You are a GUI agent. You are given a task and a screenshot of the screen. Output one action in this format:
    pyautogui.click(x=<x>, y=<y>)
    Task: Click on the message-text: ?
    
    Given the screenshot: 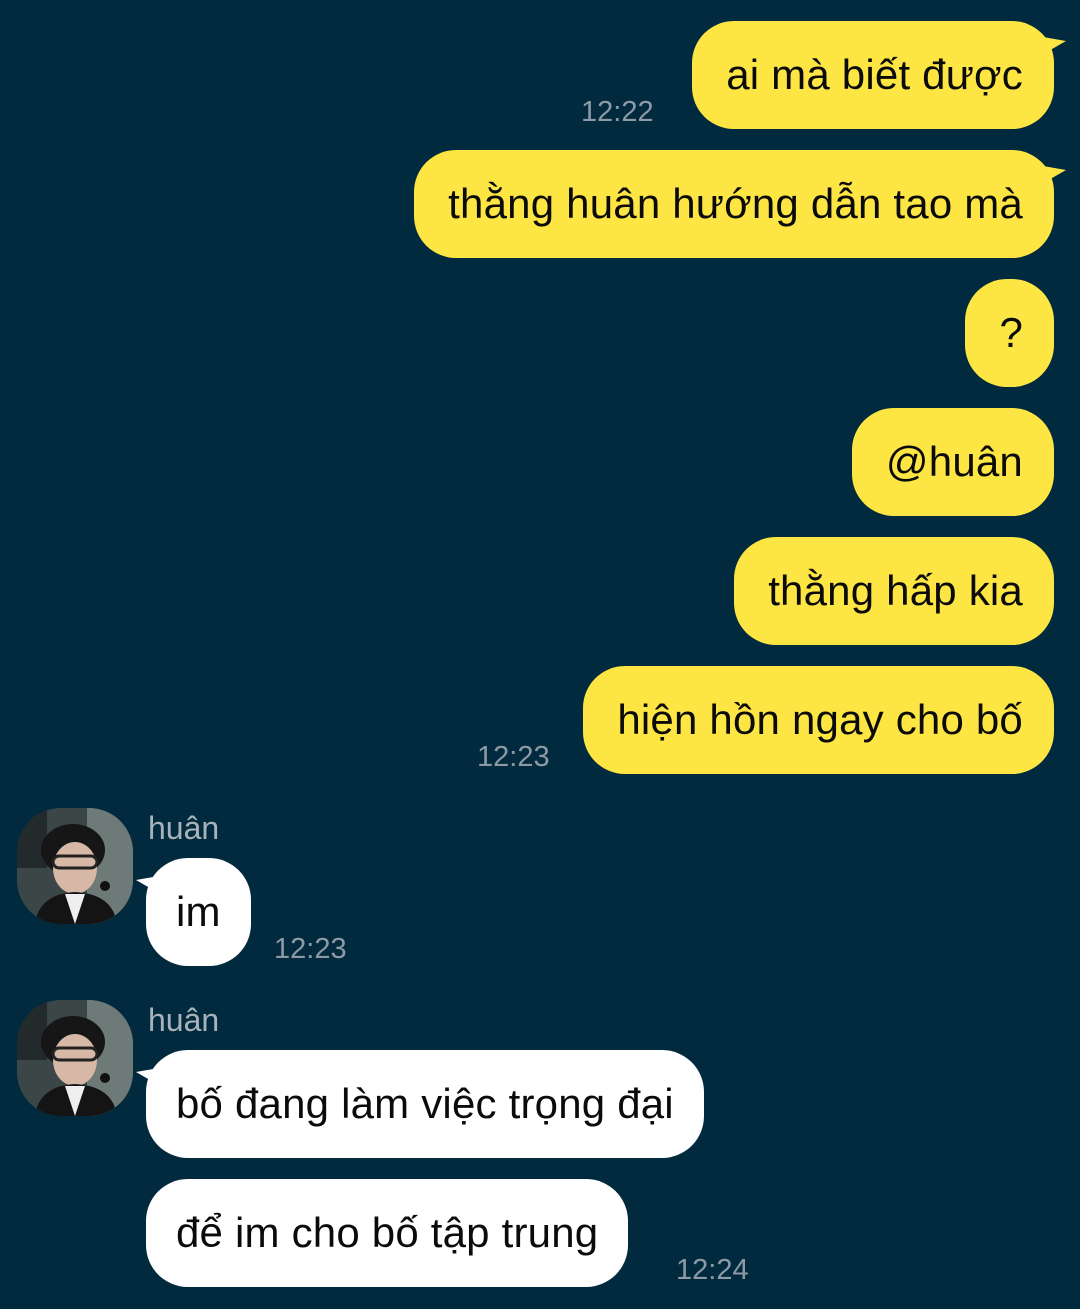 What is the action you would take?
    pyautogui.click(x=1011, y=332)
    